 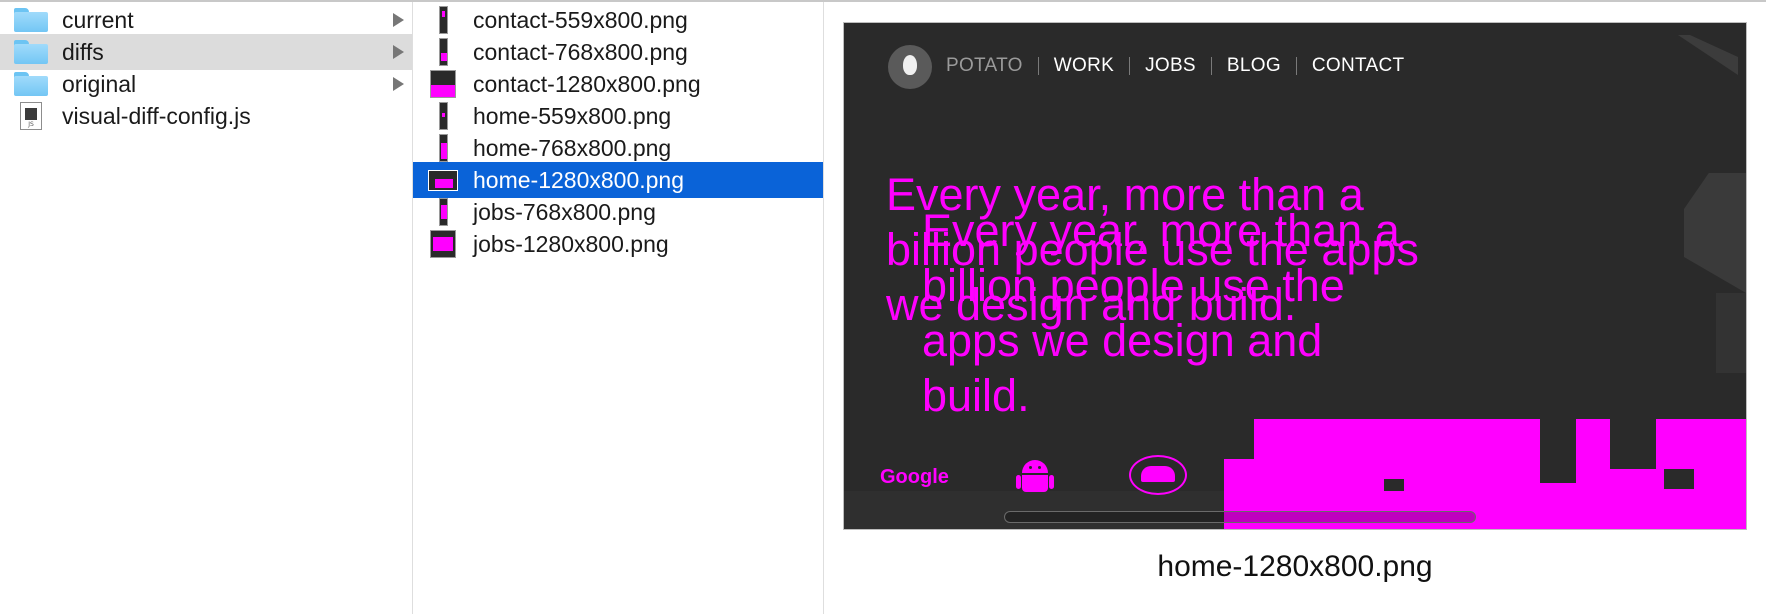 What do you see at coordinates (984, 65) in the screenshot?
I see `nav-brand: POTATO` at bounding box center [984, 65].